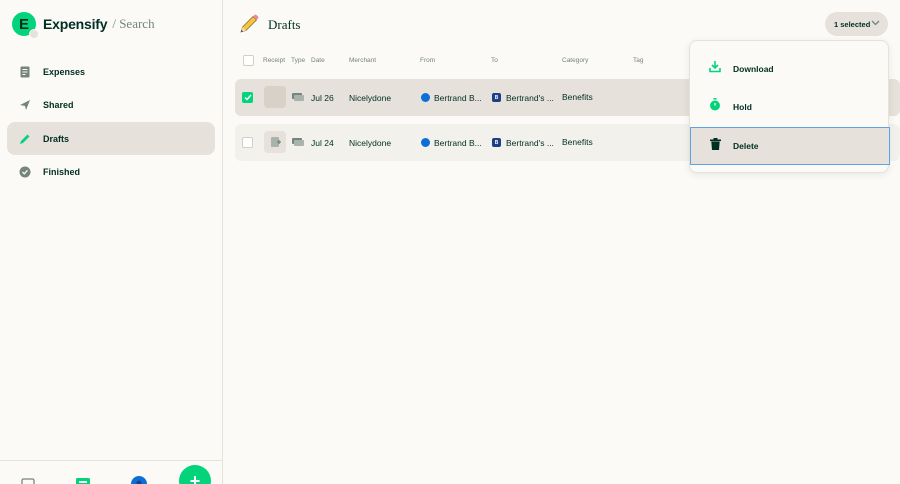 The image size is (900, 484). What do you see at coordinates (322, 143) in the screenshot?
I see `row-date: Jul 24` at bounding box center [322, 143].